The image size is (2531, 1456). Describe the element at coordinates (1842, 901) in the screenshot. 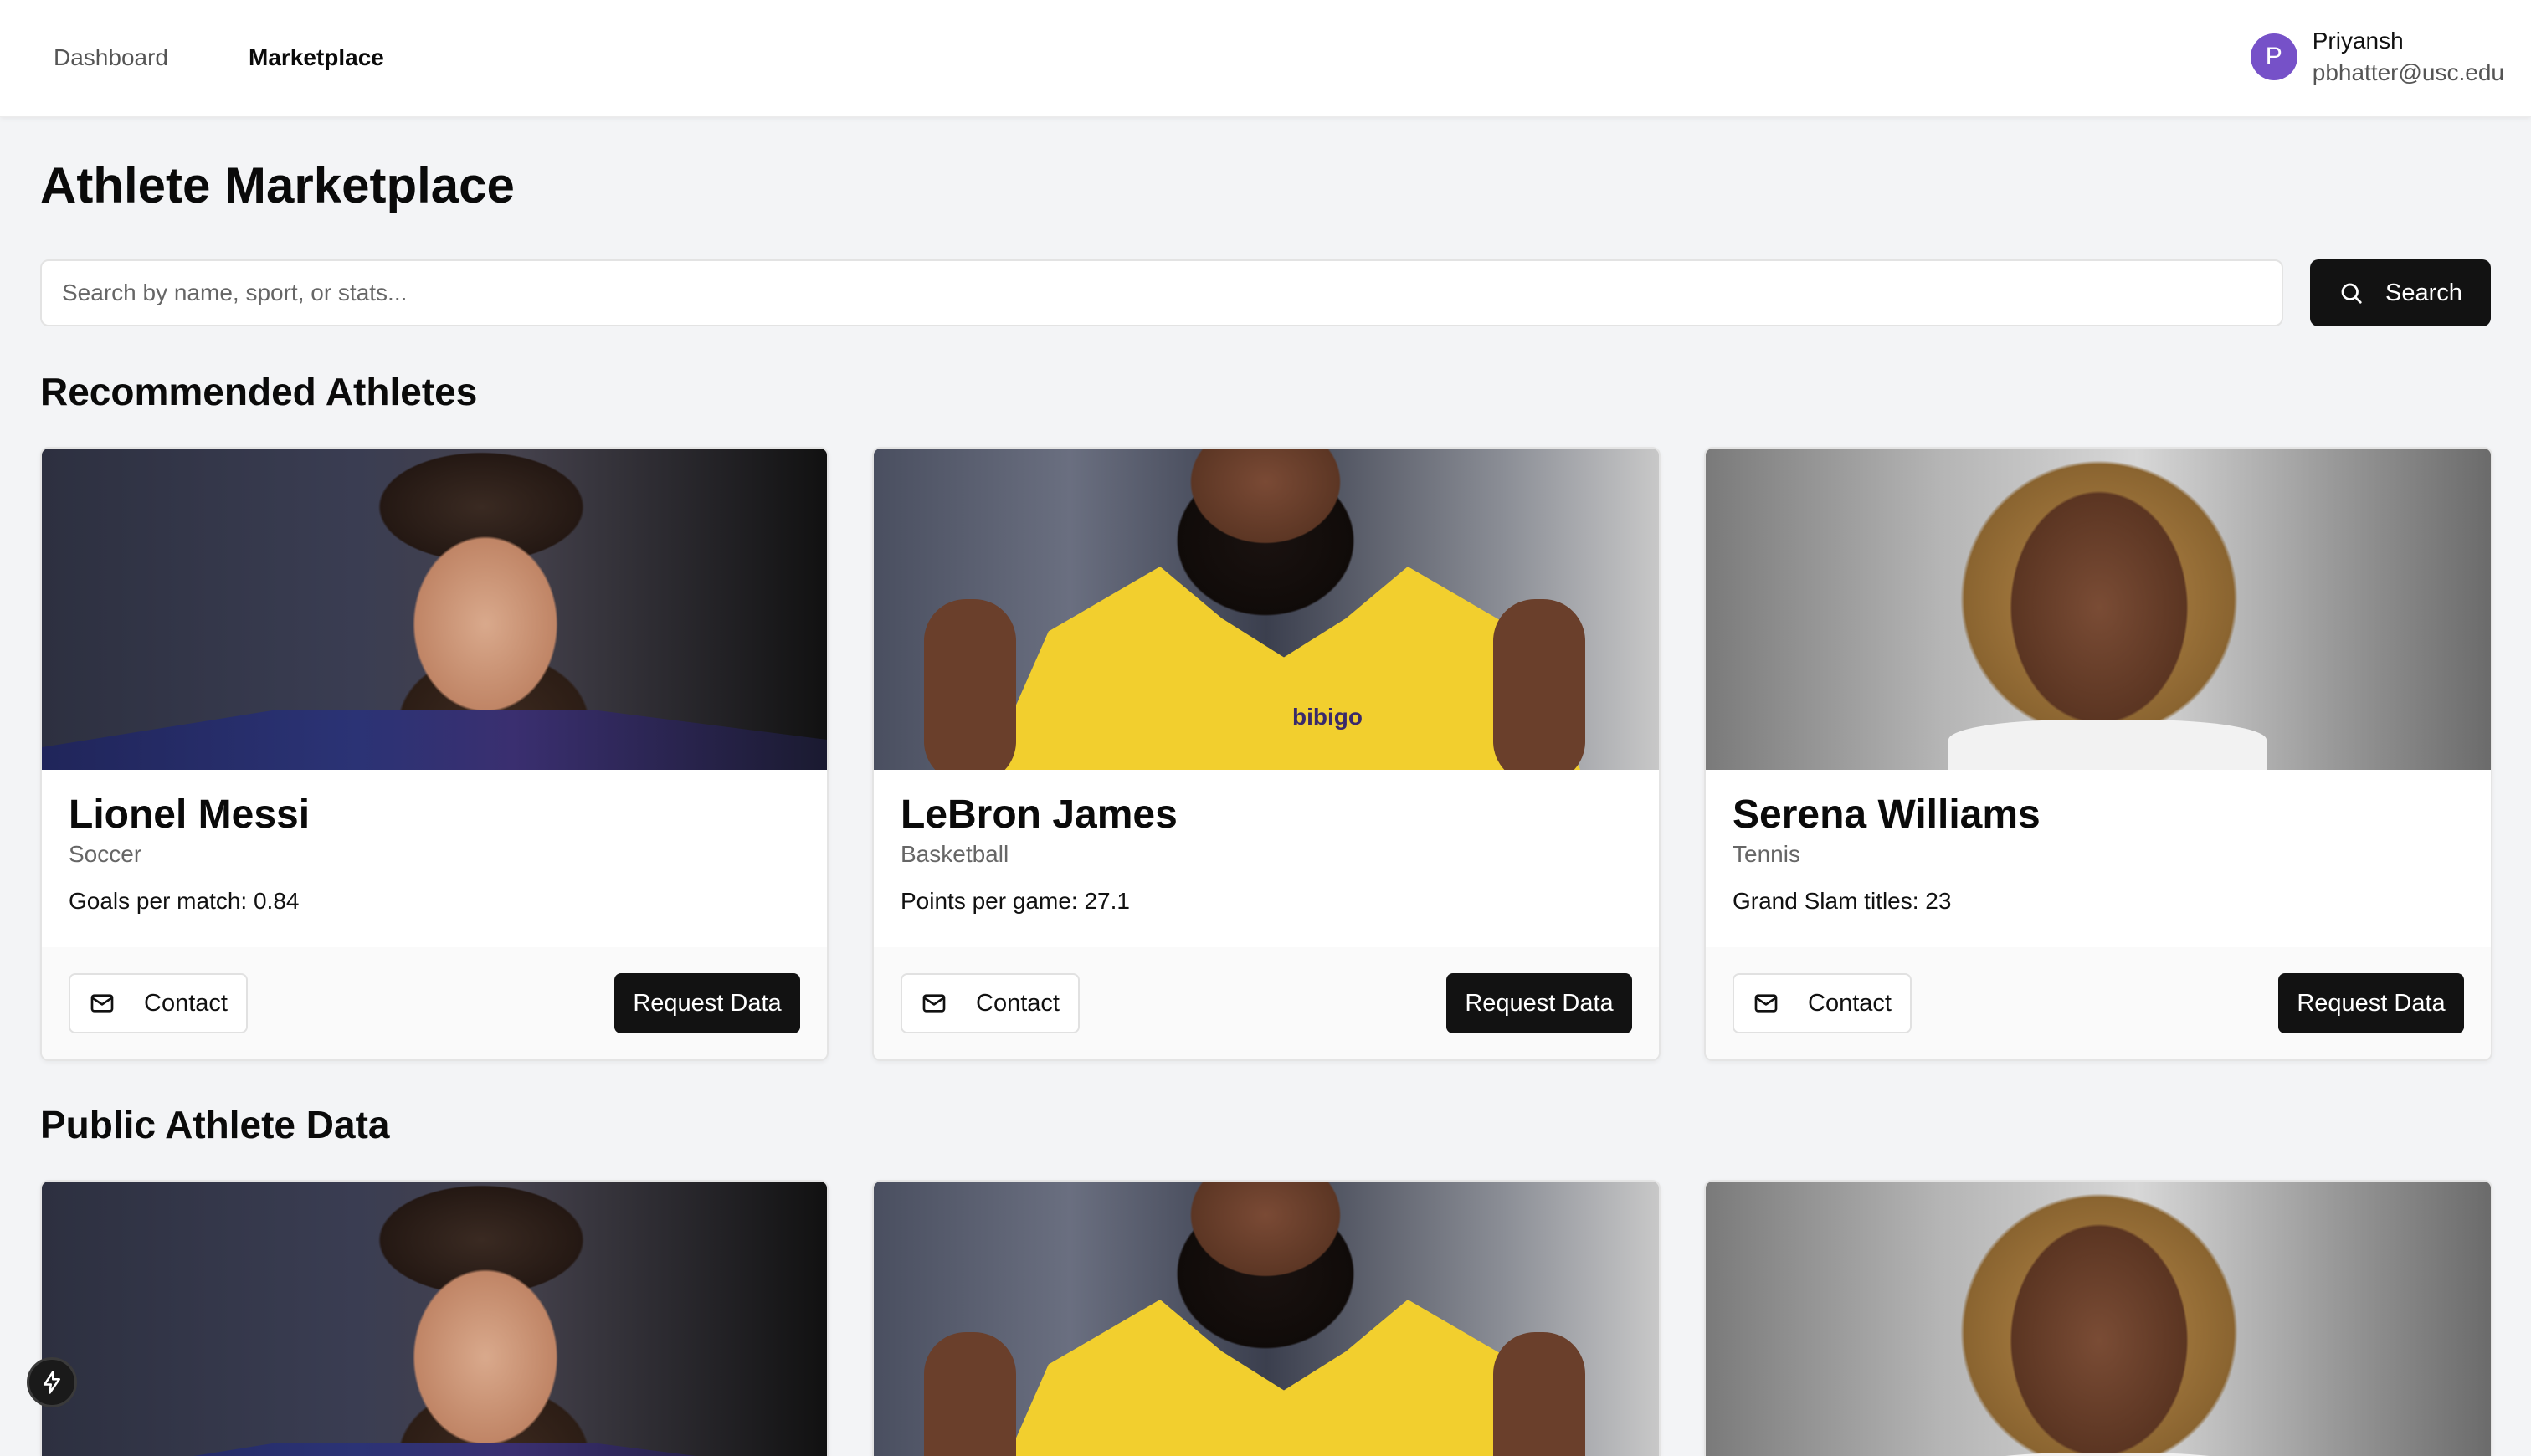

I see `athlete-stat: Grand Slam titles: 23` at that location.